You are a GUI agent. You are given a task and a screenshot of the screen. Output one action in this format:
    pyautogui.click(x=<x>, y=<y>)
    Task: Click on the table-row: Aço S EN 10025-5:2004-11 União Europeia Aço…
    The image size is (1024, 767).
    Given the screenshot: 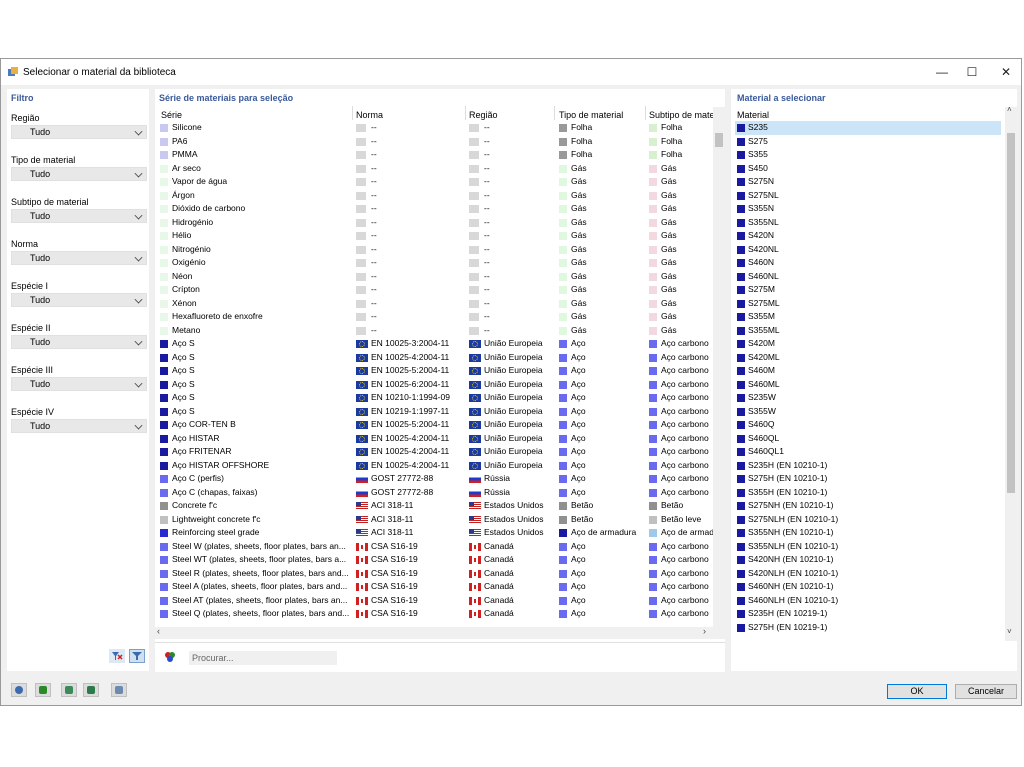 What is the action you would take?
    pyautogui.click(x=433, y=371)
    